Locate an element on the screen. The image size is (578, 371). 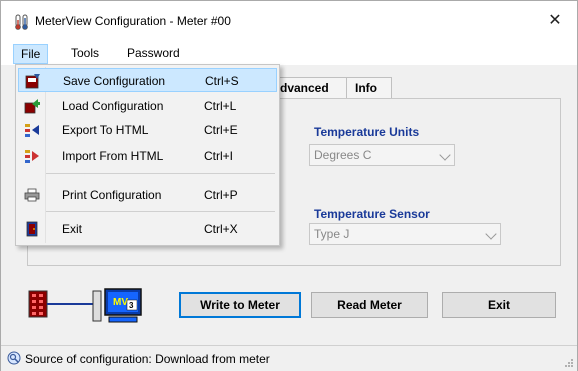
temperature-sensor-value: Type J is located at coordinates (332, 234).